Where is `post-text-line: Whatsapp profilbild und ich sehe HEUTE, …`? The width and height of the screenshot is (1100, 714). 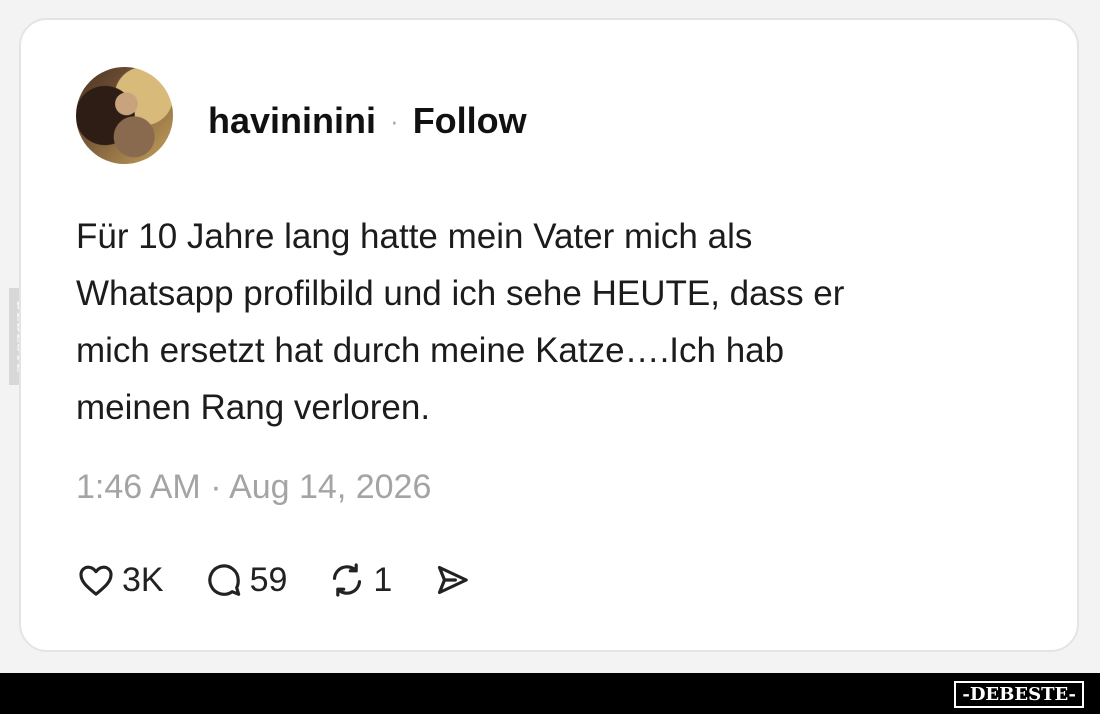 post-text-line: Whatsapp profilbild und ich sehe HEUTE, … is located at coordinates (460, 293).